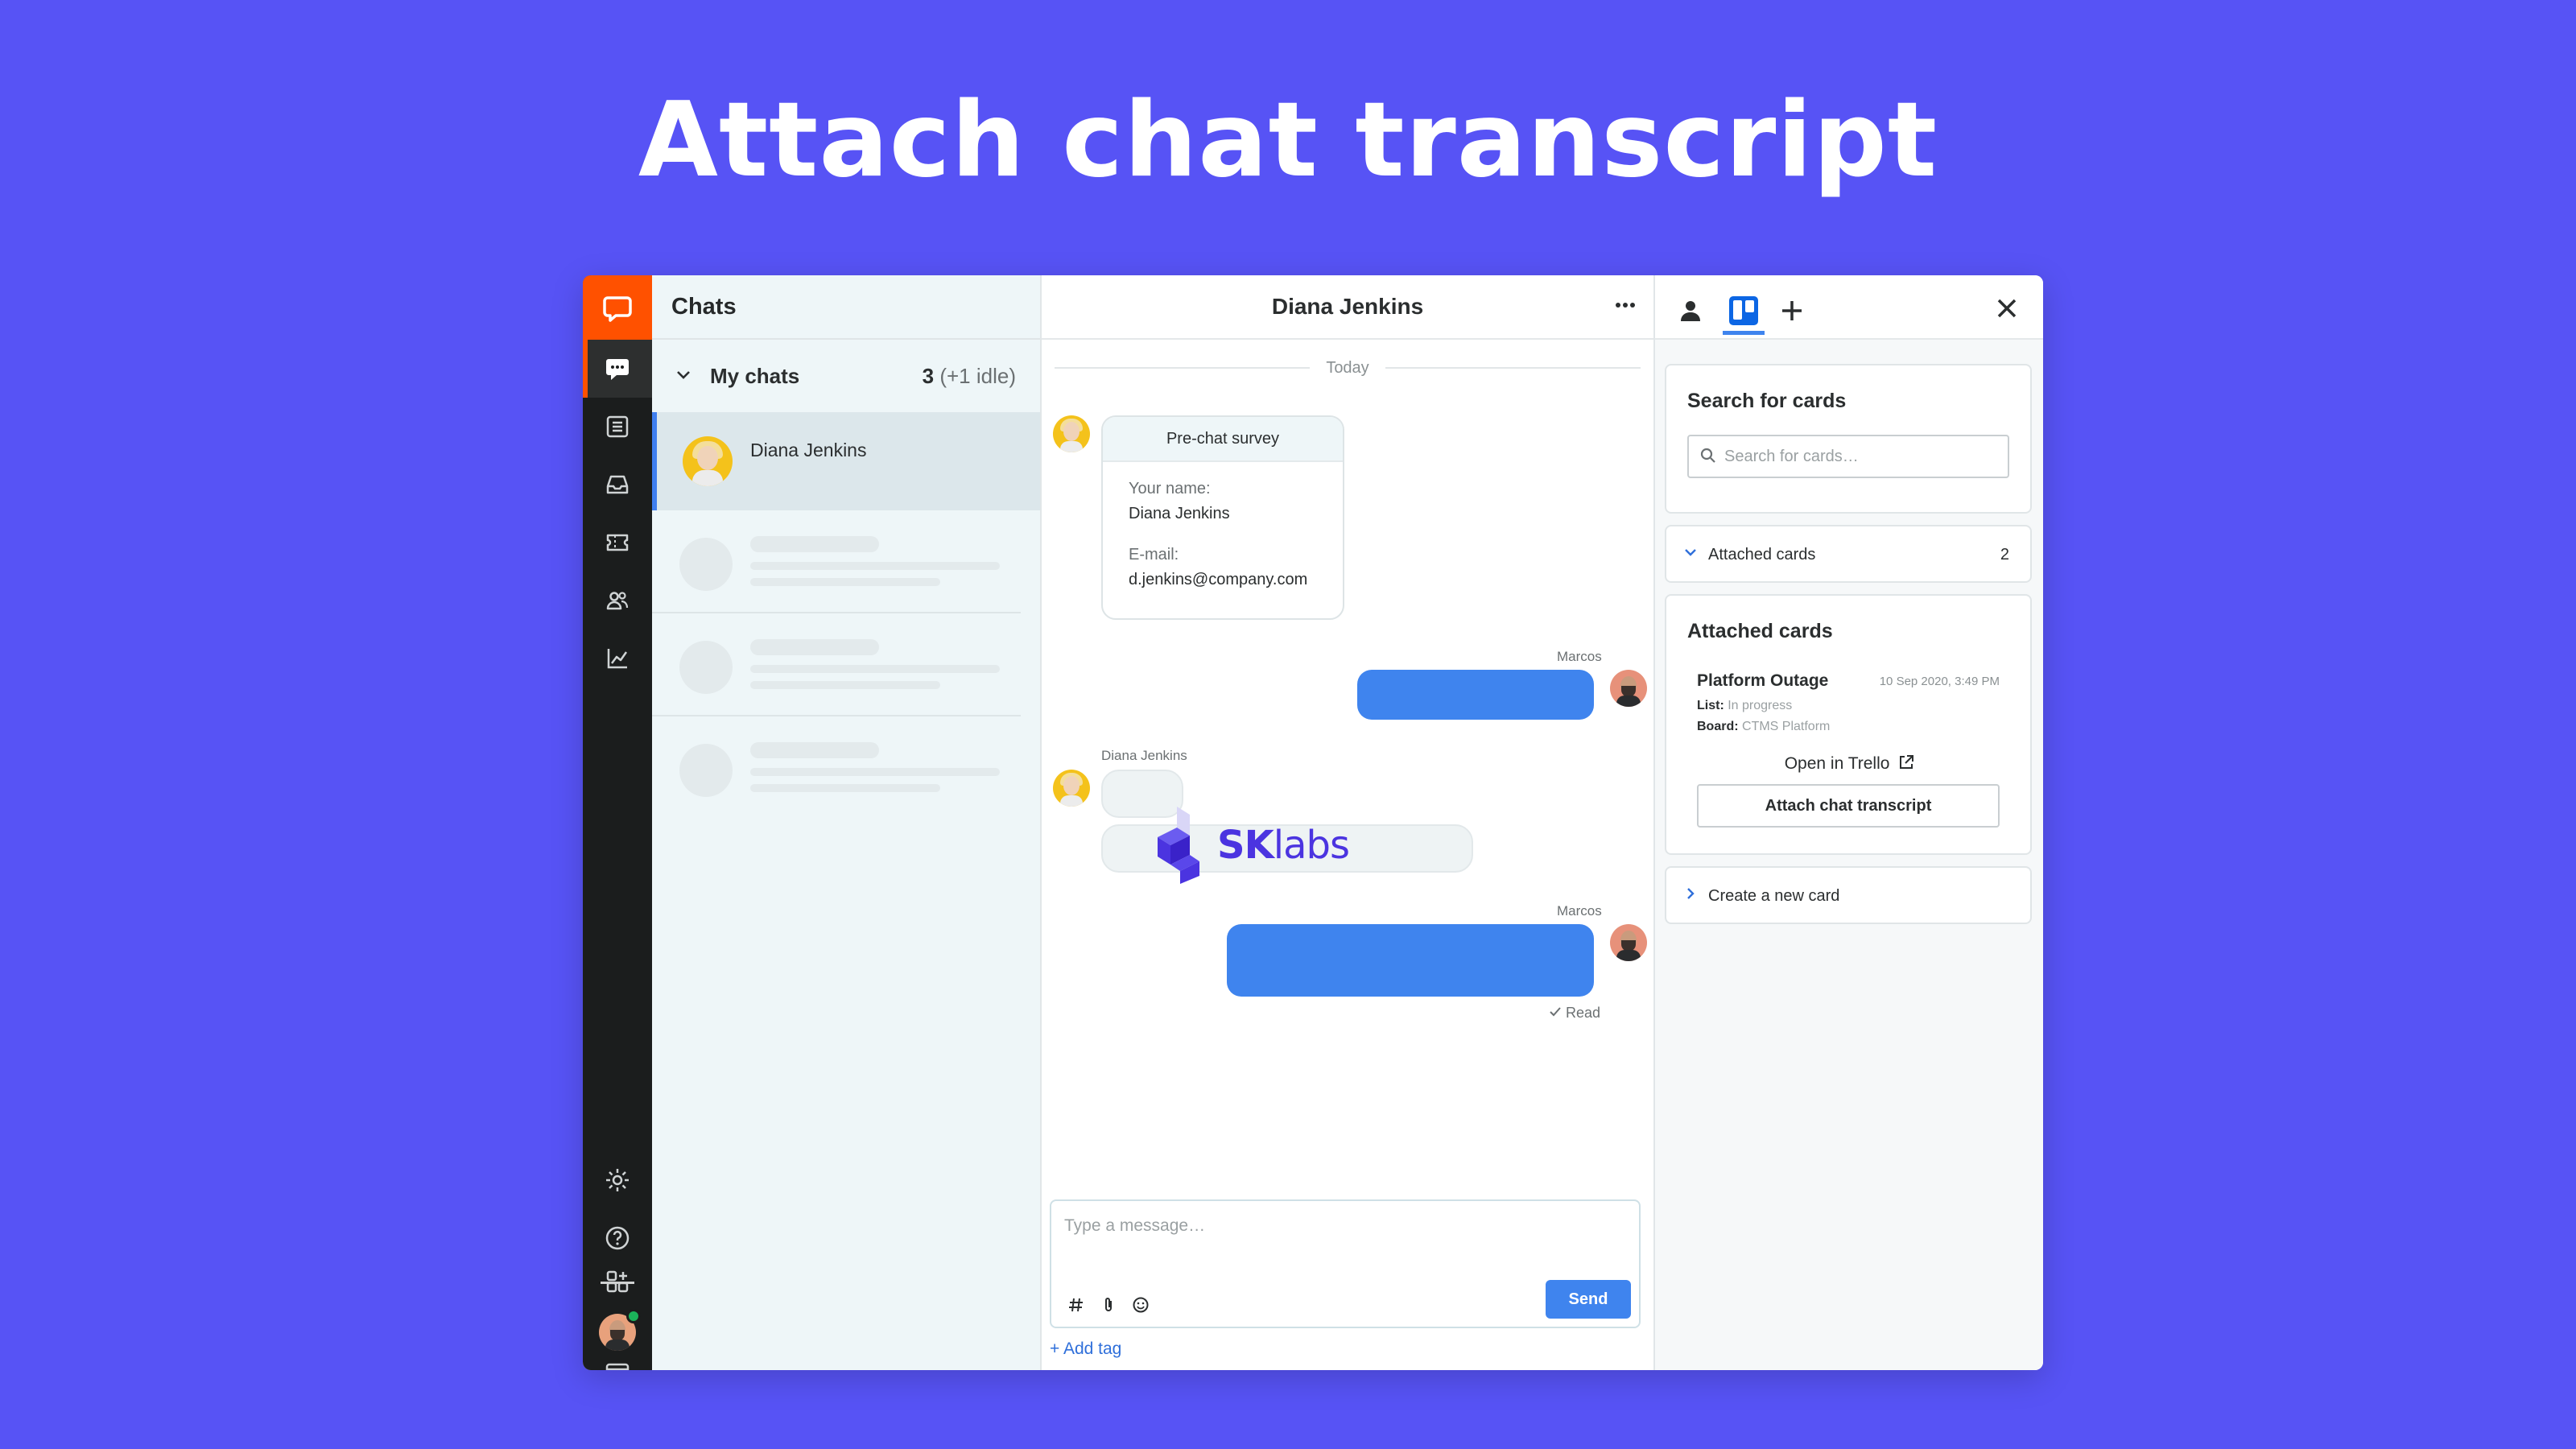 This screenshot has width=2576, height=1449. What do you see at coordinates (846, 307) in the screenshot?
I see `chats-header: Chats` at bounding box center [846, 307].